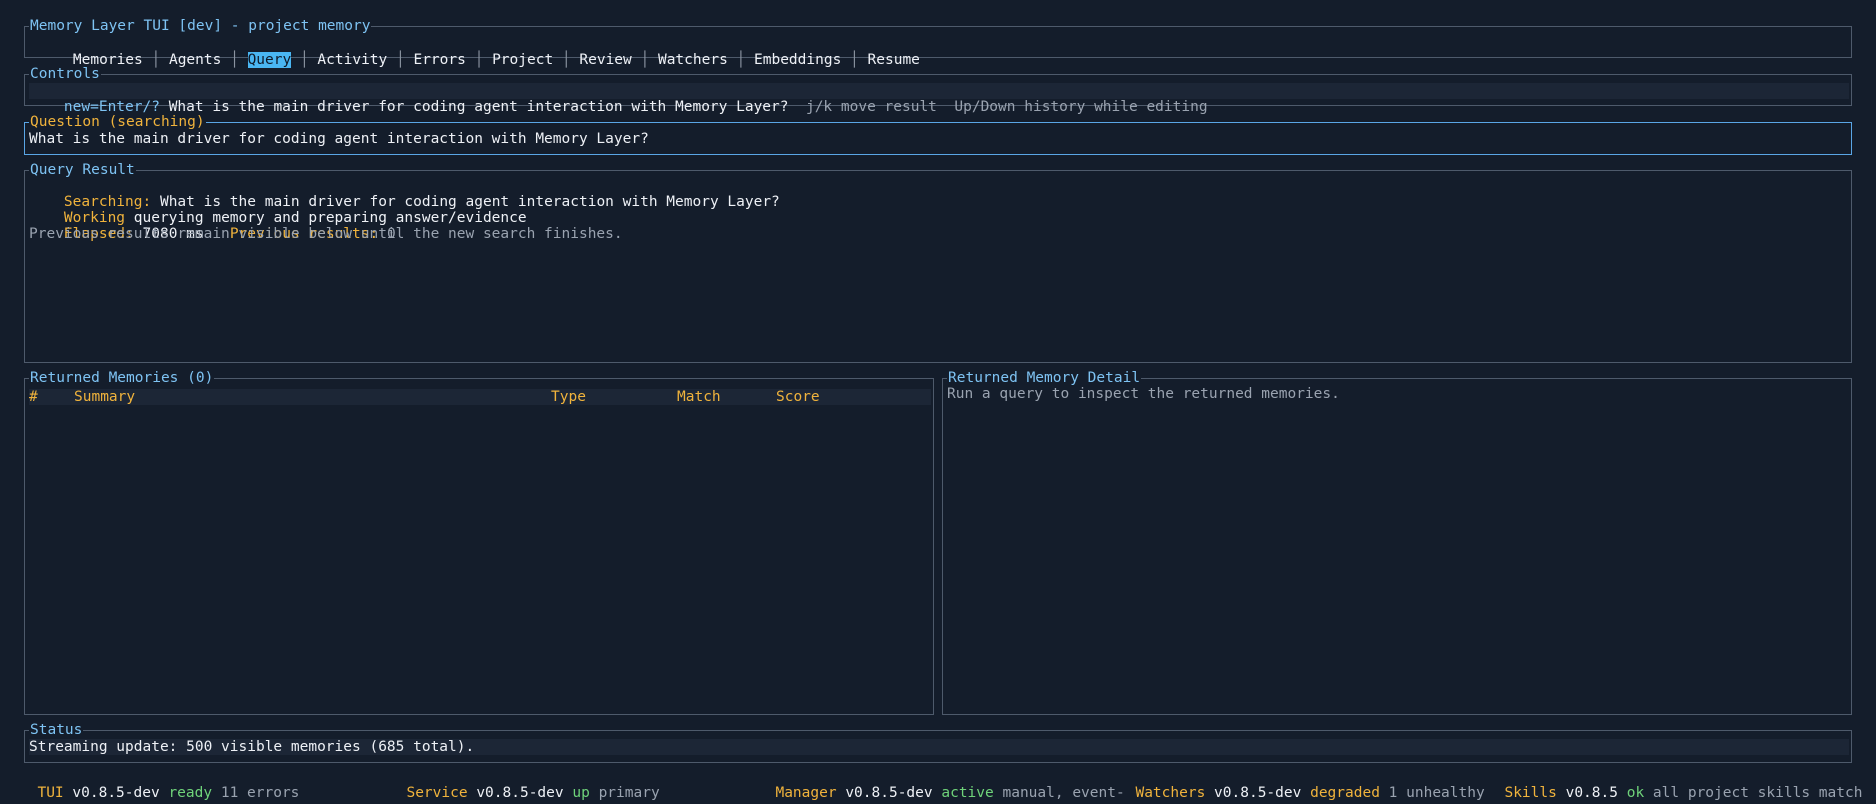 The width and height of the screenshot is (1876, 804). What do you see at coordinates (1170, 793) in the screenshot?
I see `footer-watchers-label: Watchers` at bounding box center [1170, 793].